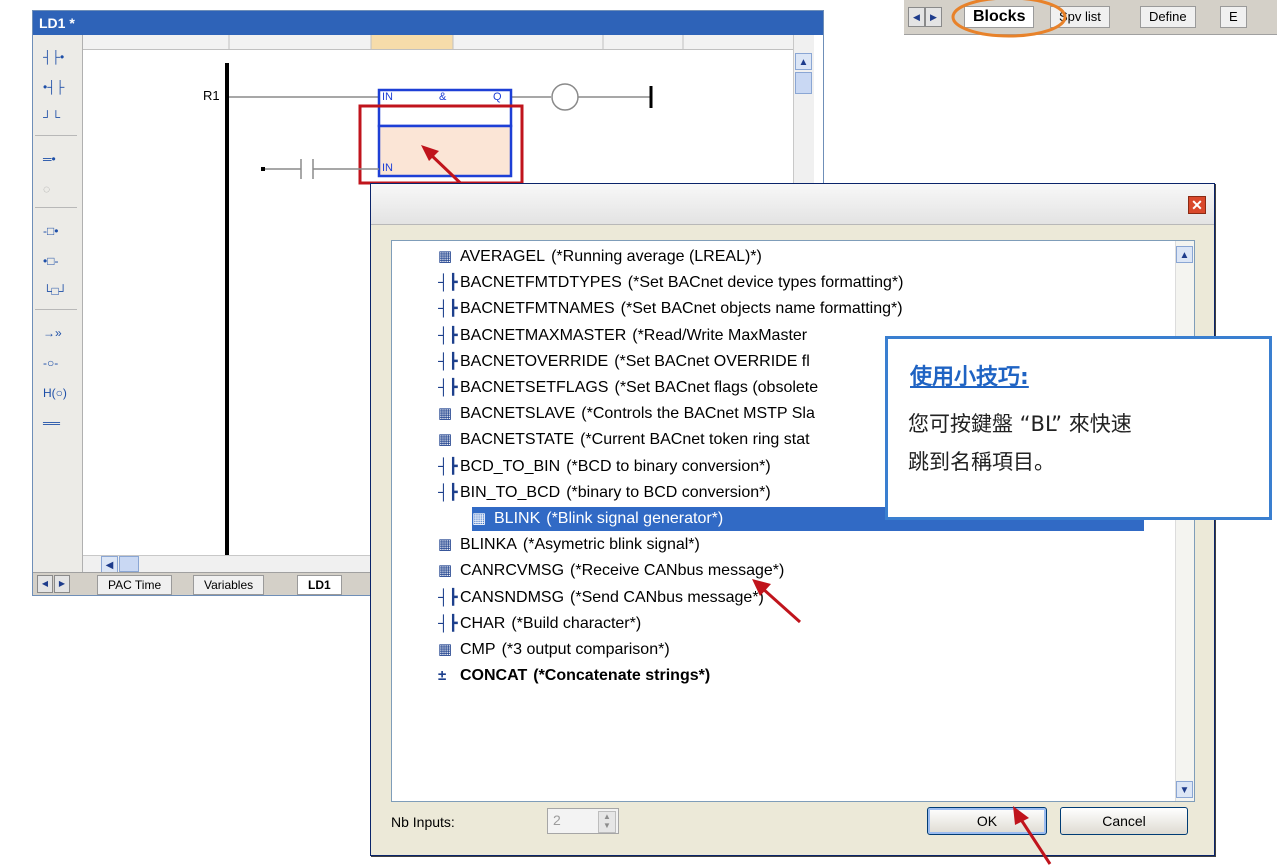 Image resolution: width=1277 pixels, height=866 pixels. I want to click on arrow-to-ok, so click(1035, 841).